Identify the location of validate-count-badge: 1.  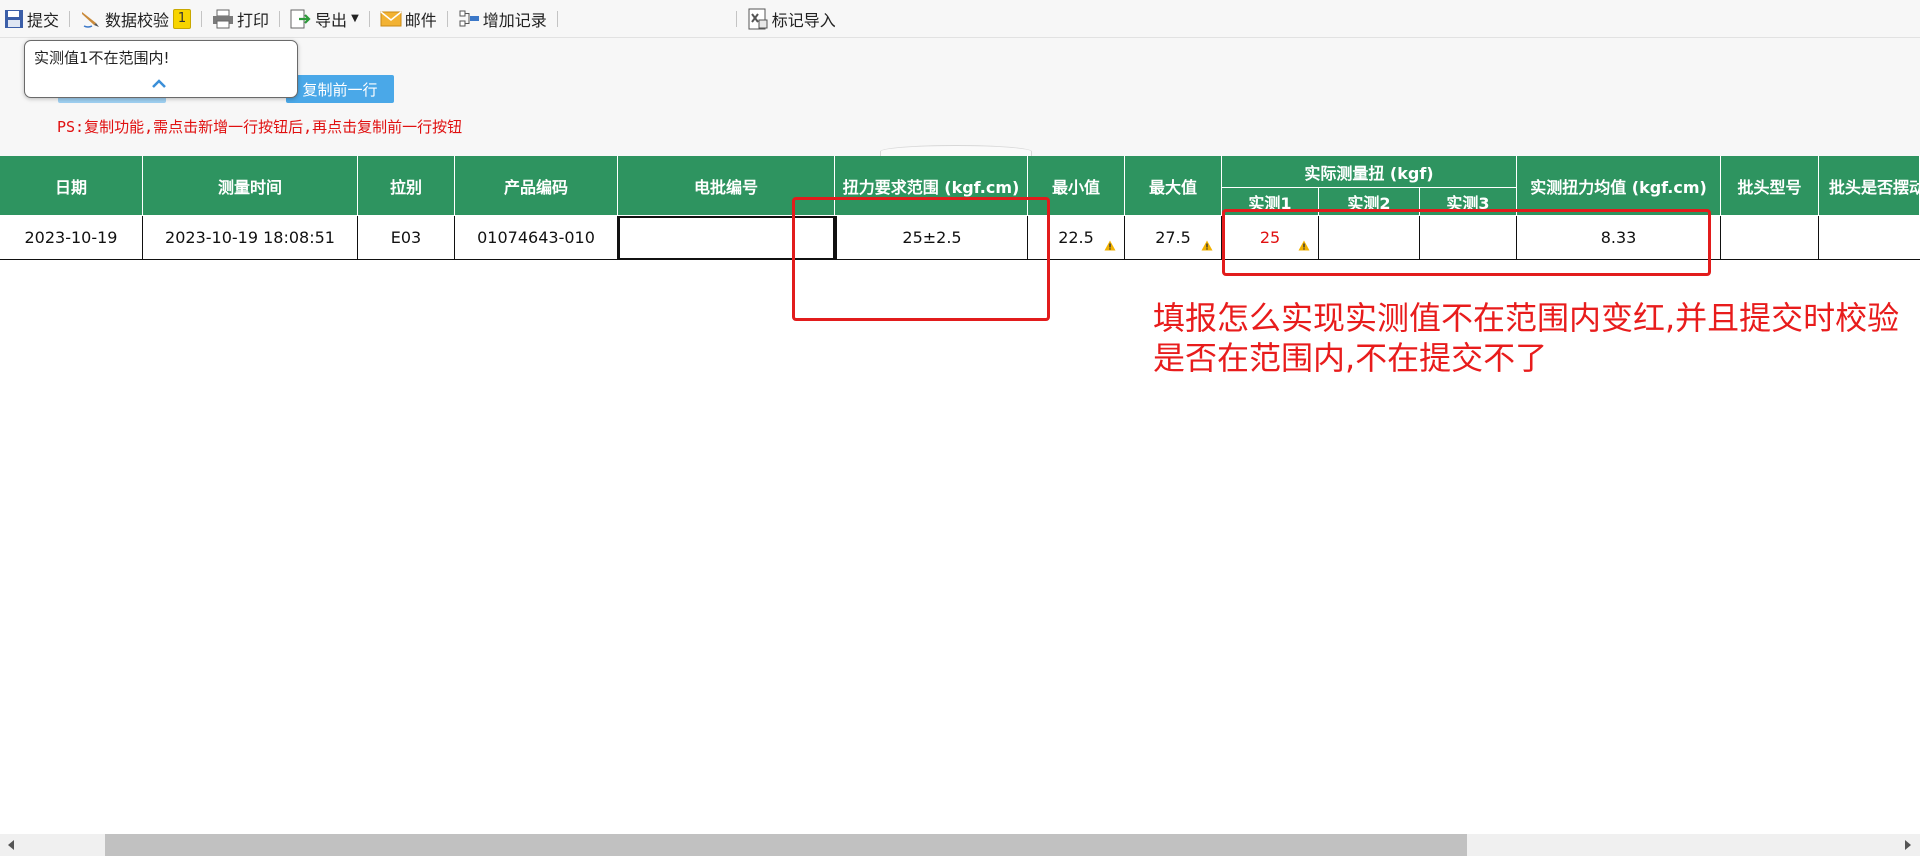
(182, 18).